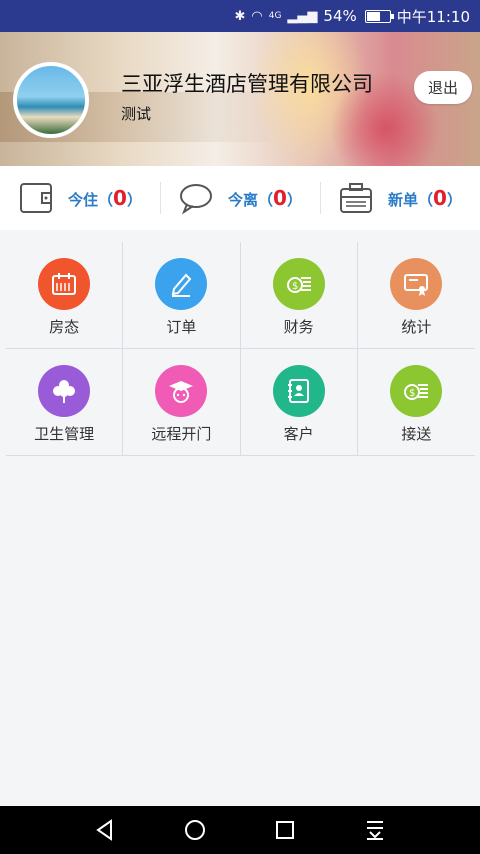 The height and width of the screenshot is (854, 480). I want to click on logout-button: 退出, so click(443, 87).